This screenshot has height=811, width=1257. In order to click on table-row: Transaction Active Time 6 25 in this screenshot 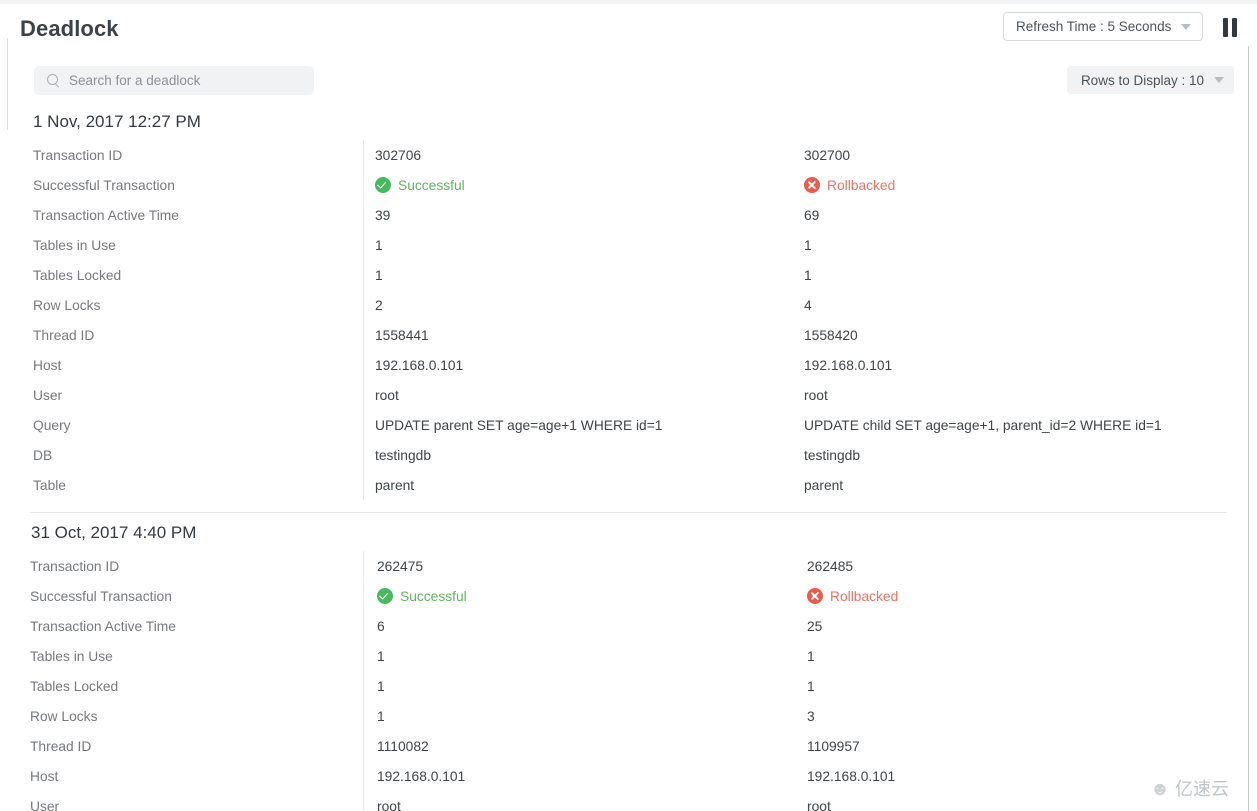, I will do `click(628, 626)`.